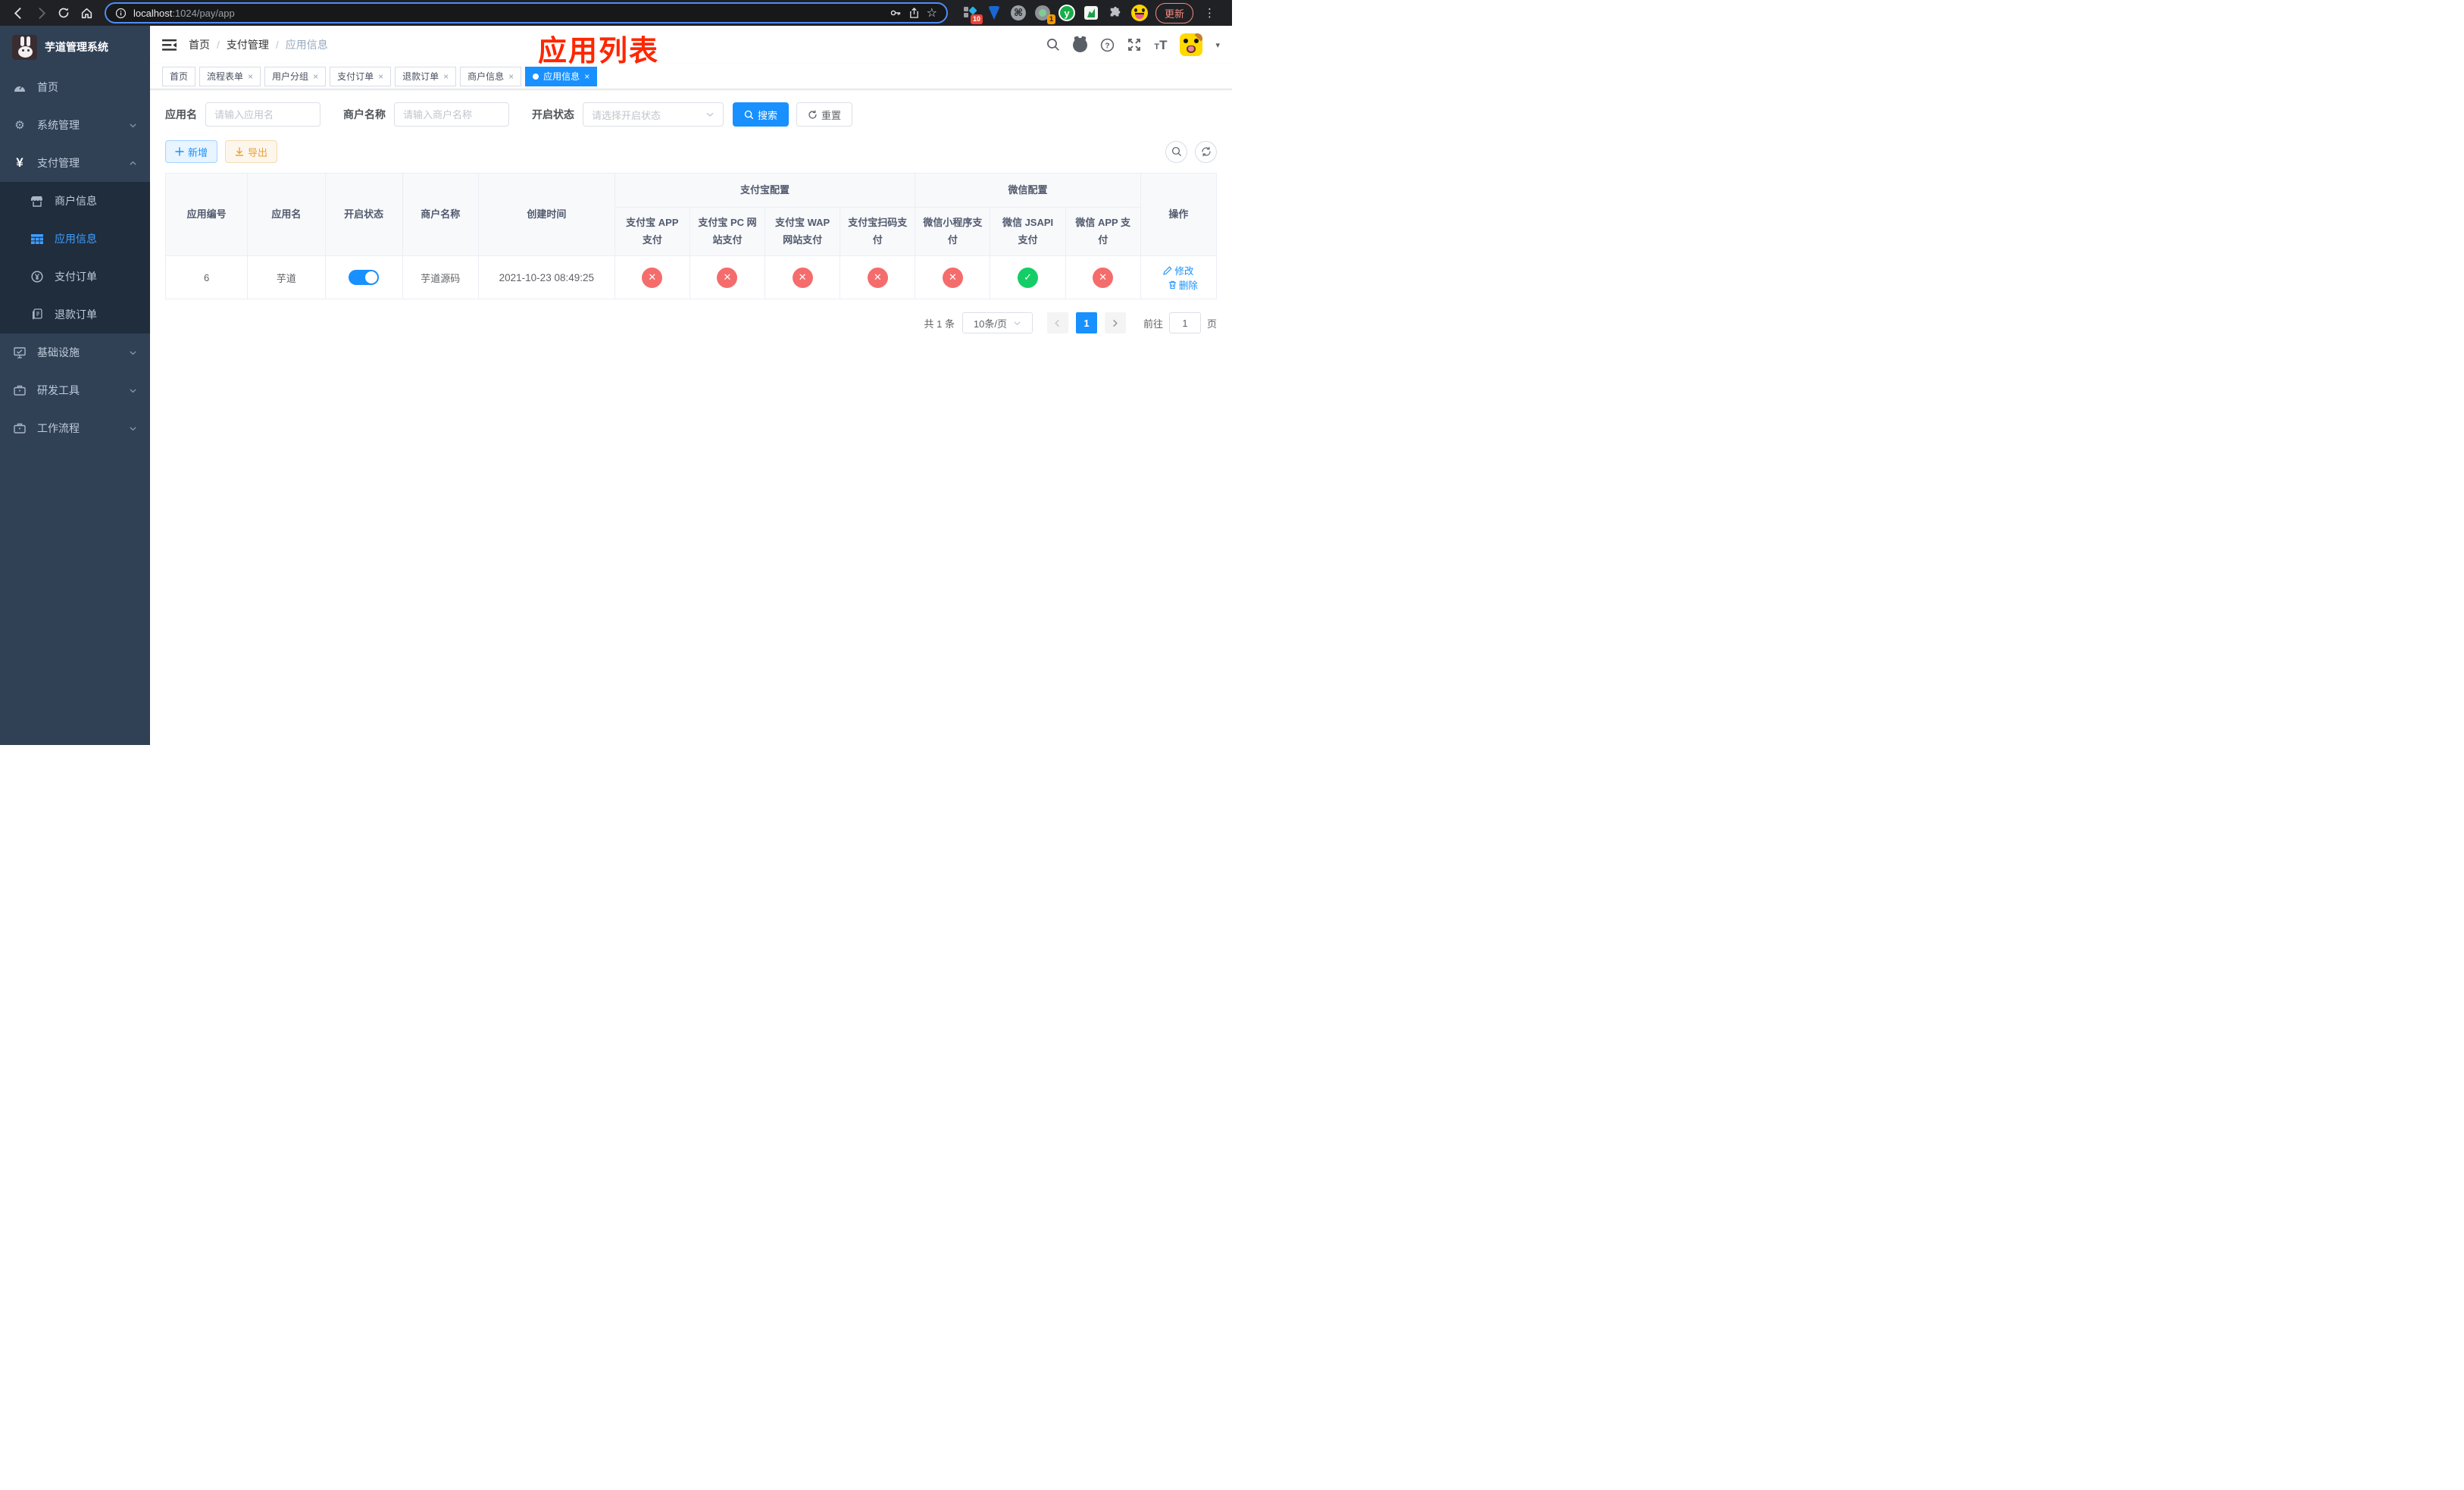  I want to click on merchant-name-input, so click(451, 114).